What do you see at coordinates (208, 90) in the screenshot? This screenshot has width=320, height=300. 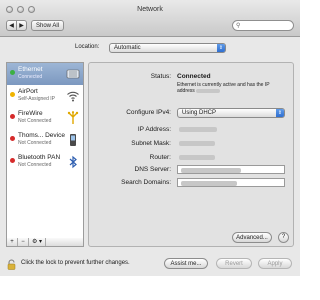 I see `redacted-ip` at bounding box center [208, 90].